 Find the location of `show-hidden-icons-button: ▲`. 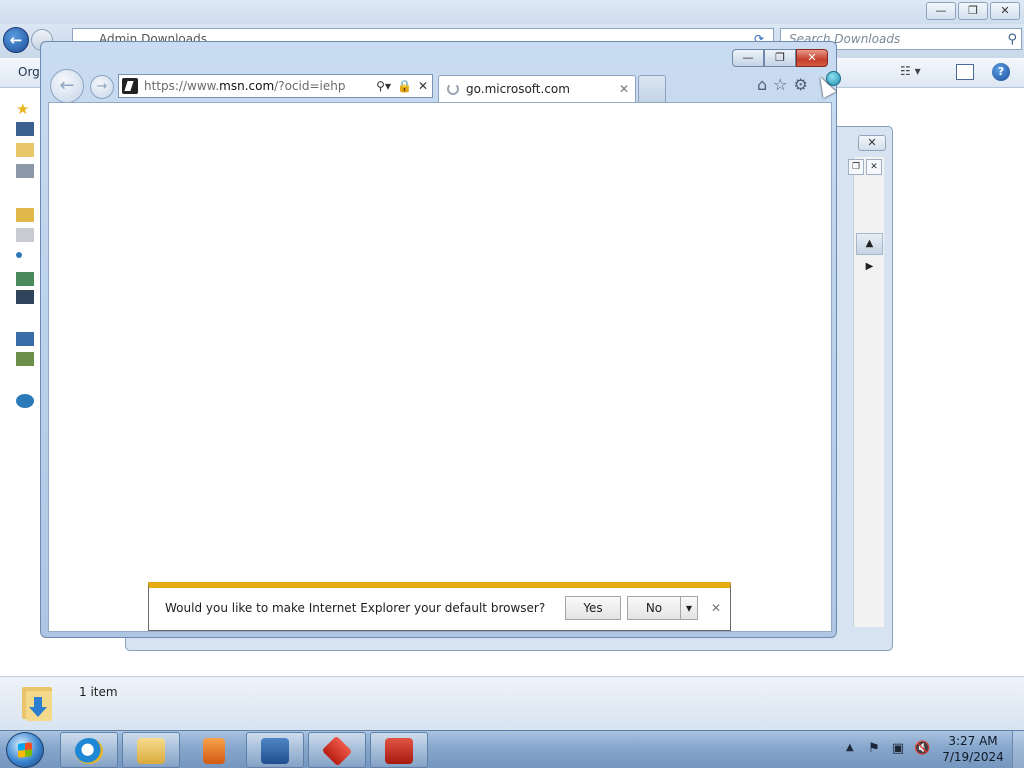

show-hidden-icons-button: ▲ is located at coordinates (850, 747).